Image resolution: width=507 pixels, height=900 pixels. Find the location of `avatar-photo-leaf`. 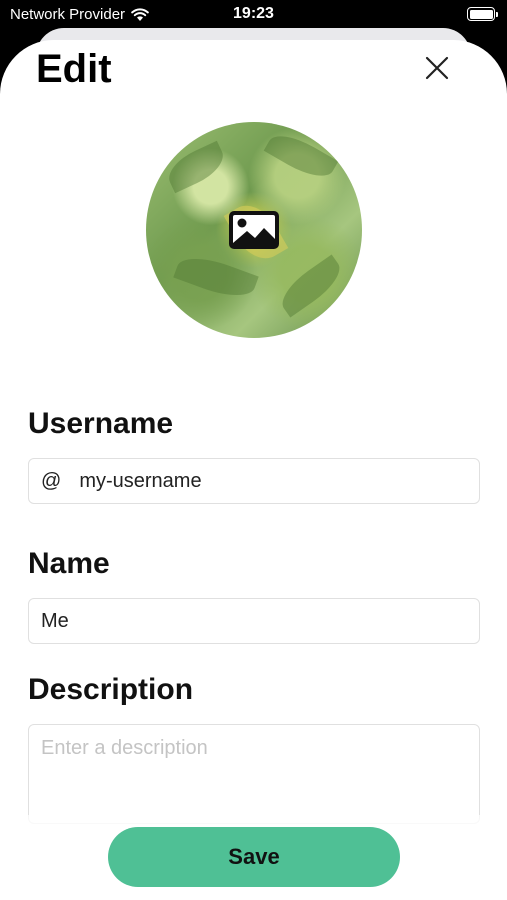

avatar-photo-leaf is located at coordinates (216, 277).